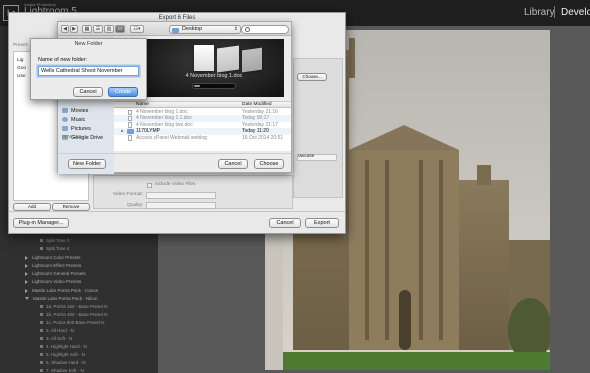 The image size is (590, 373). What do you see at coordinates (539, 12) in the screenshot?
I see `module-library: Library` at bounding box center [539, 12].